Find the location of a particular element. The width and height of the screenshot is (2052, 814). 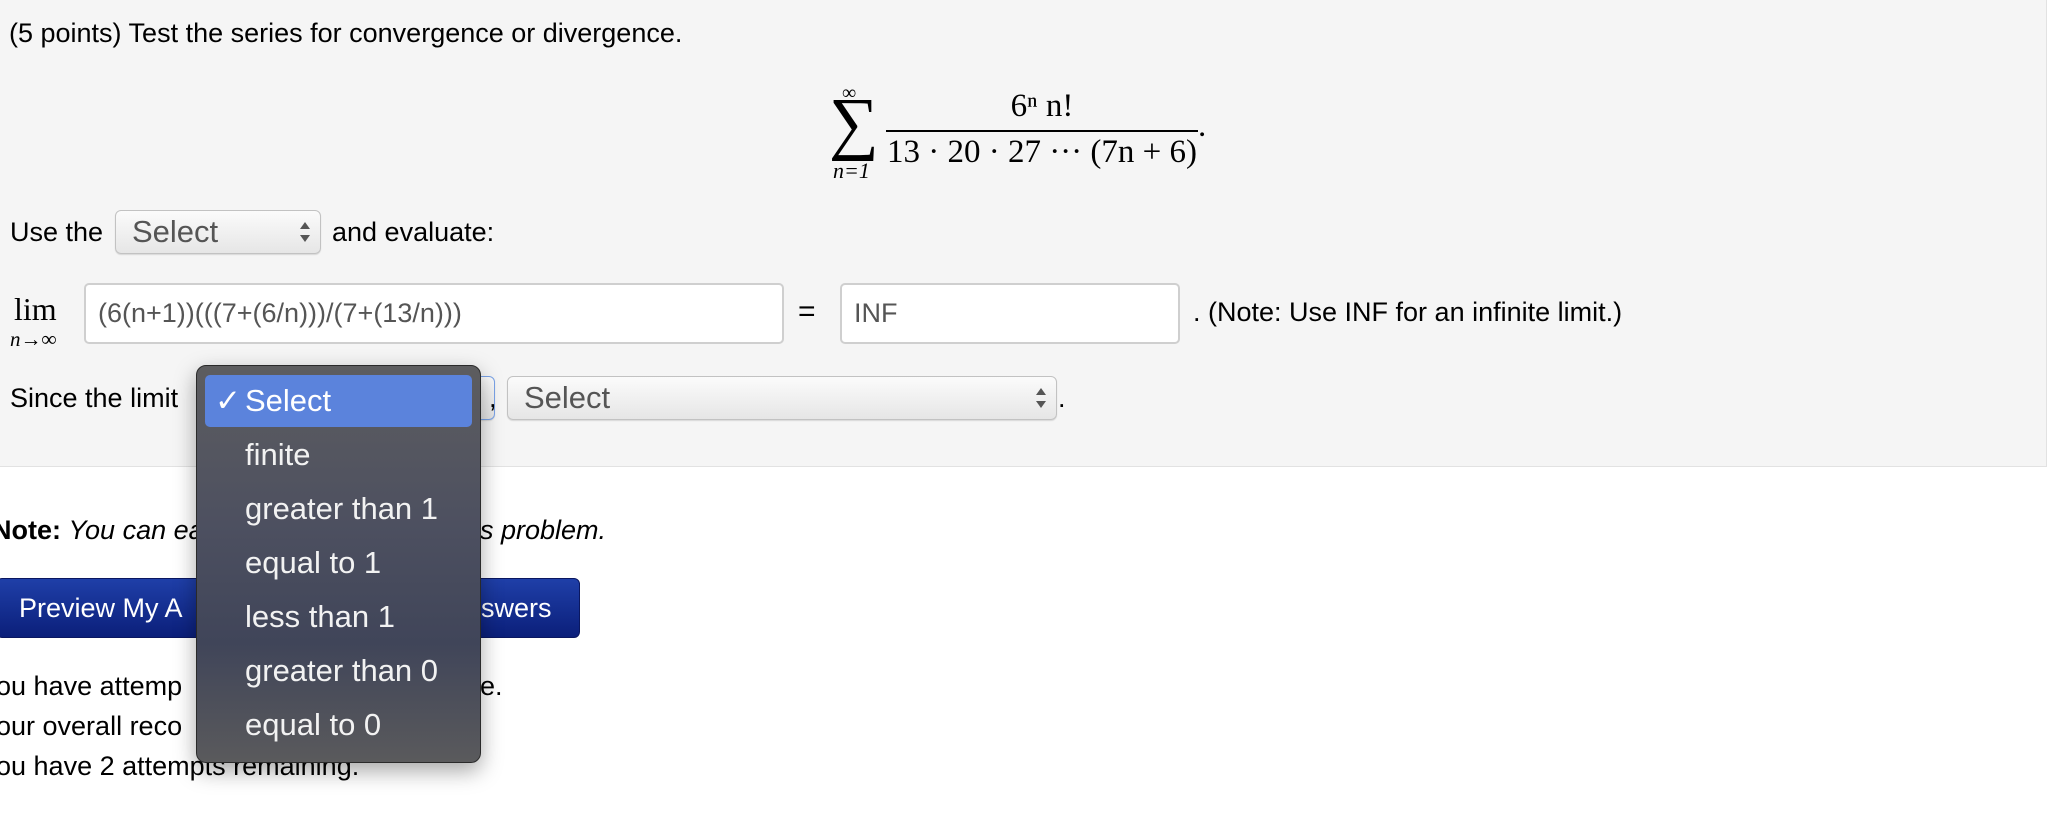

fraction-bar is located at coordinates (1042, 131).